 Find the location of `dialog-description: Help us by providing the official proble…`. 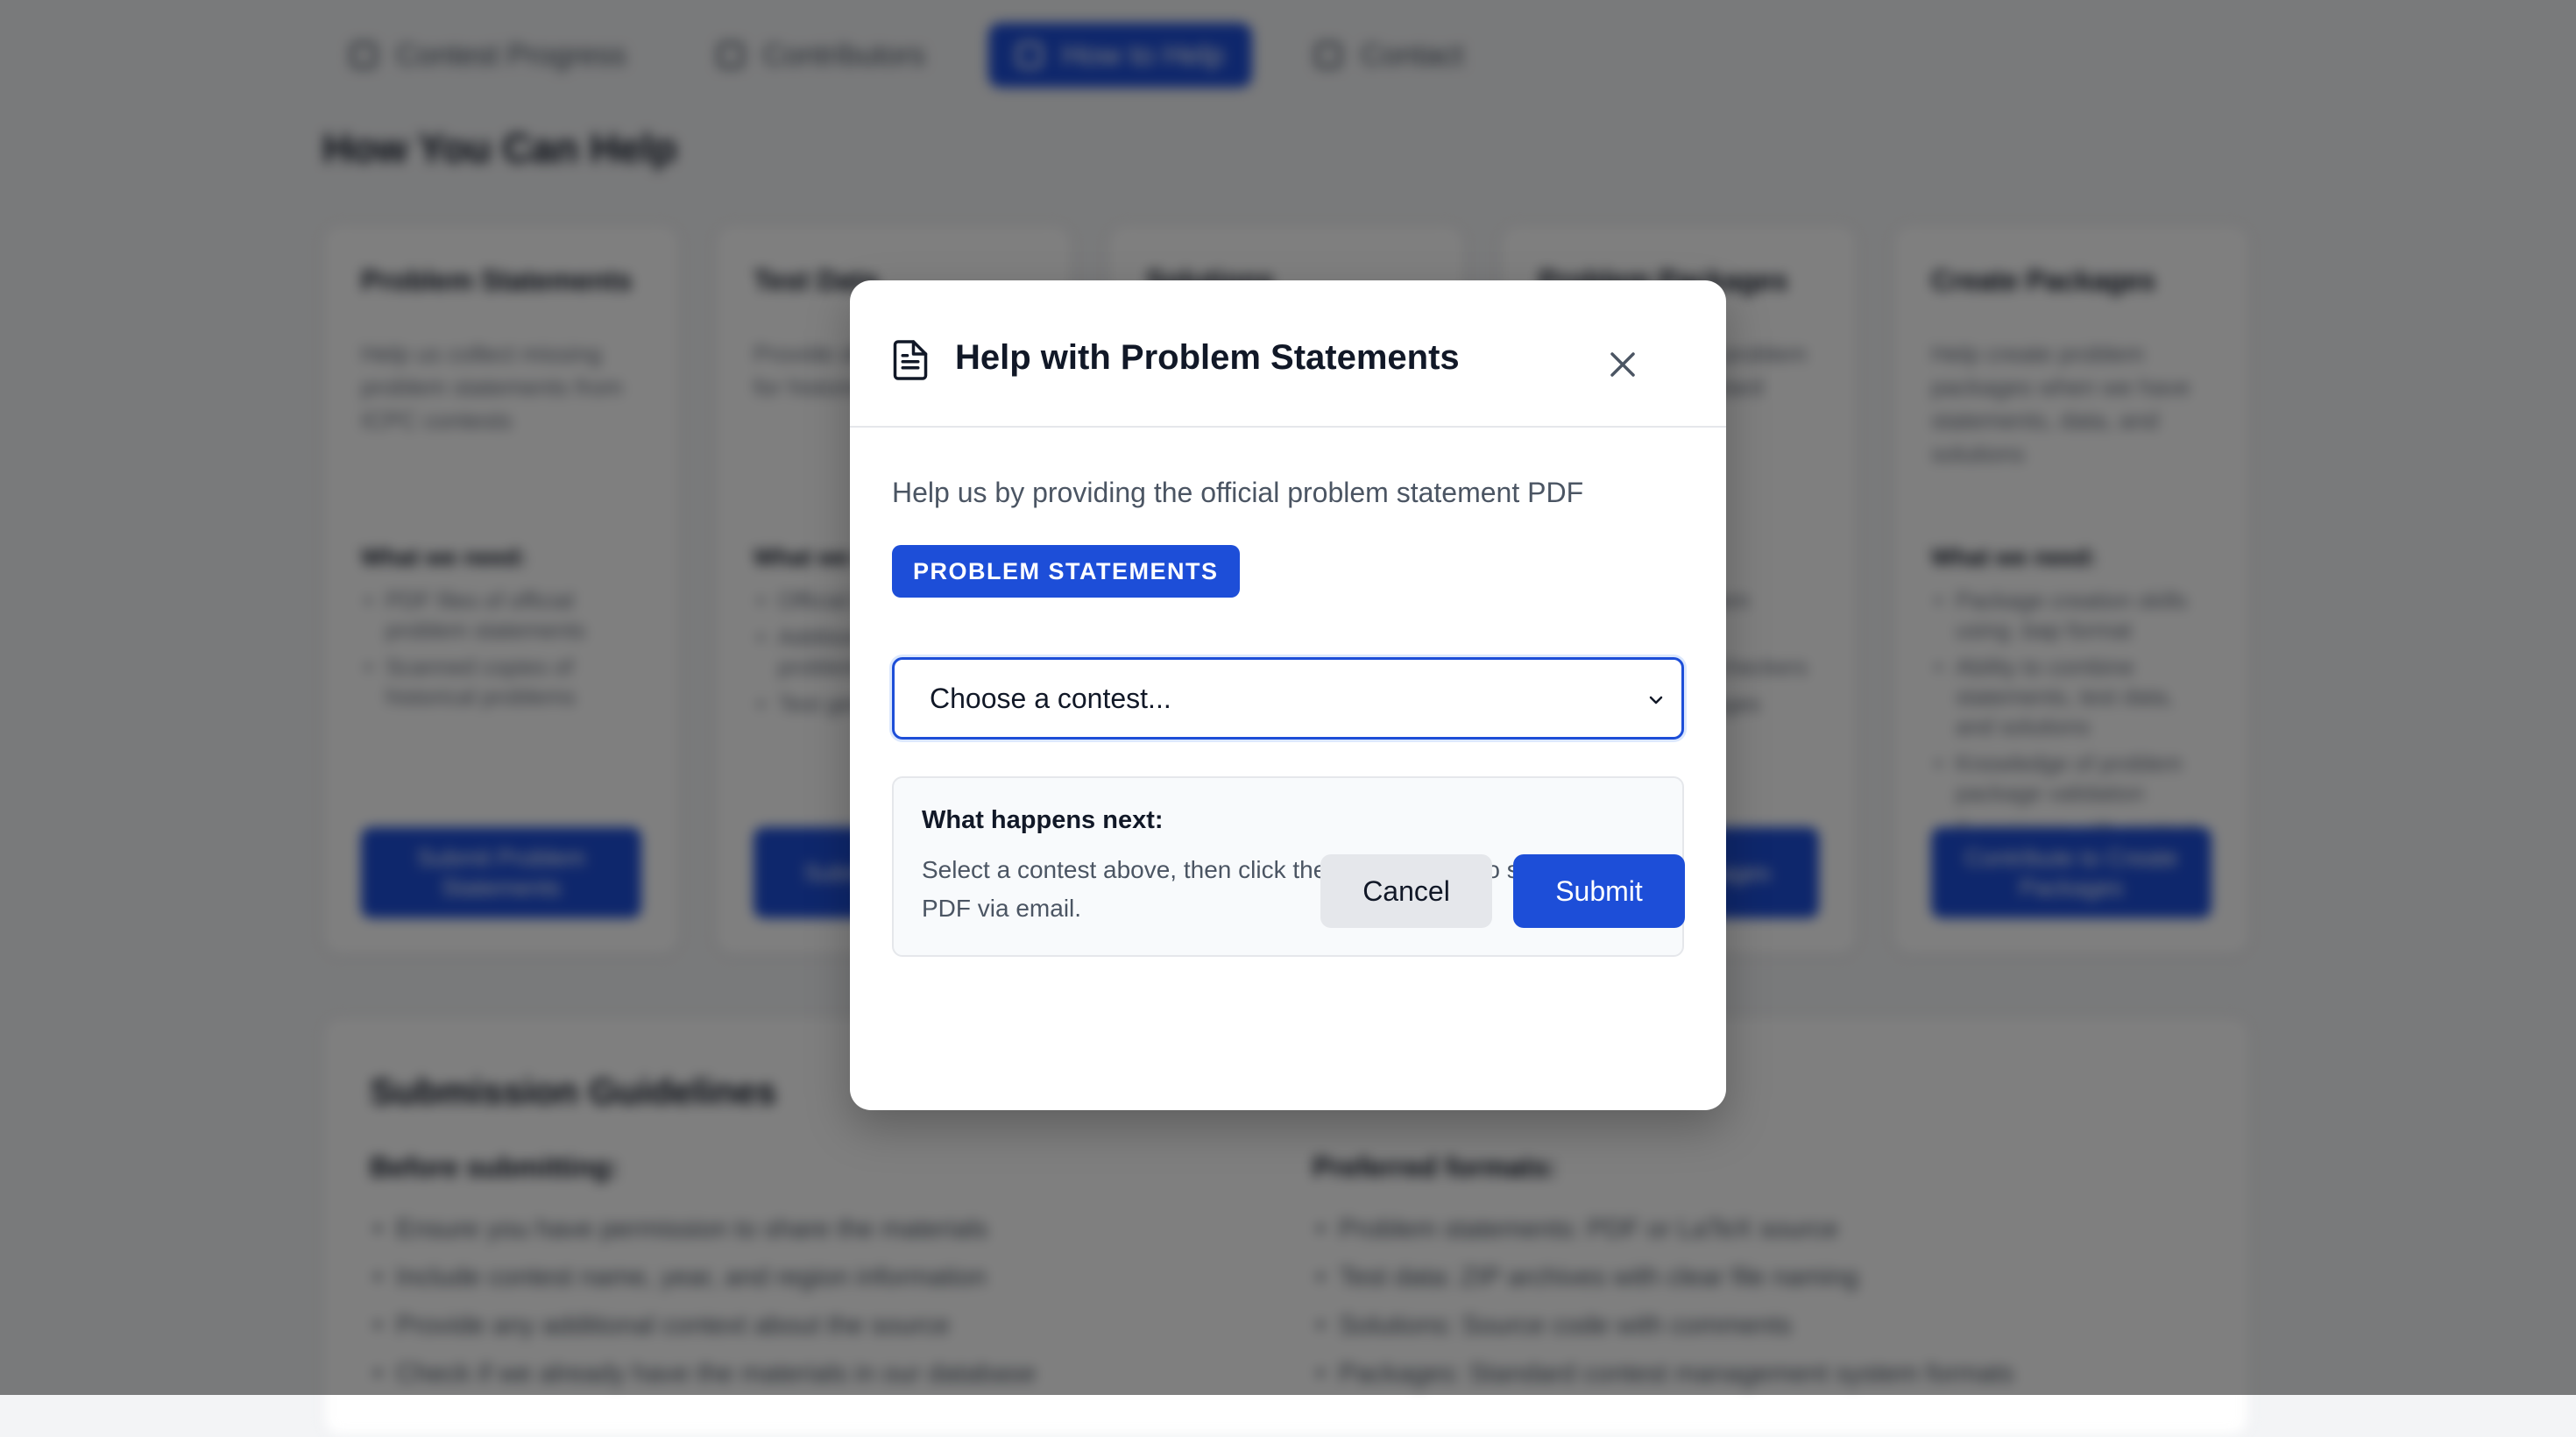

dialog-description: Help us by providing the official proble… is located at coordinates (1238, 492).